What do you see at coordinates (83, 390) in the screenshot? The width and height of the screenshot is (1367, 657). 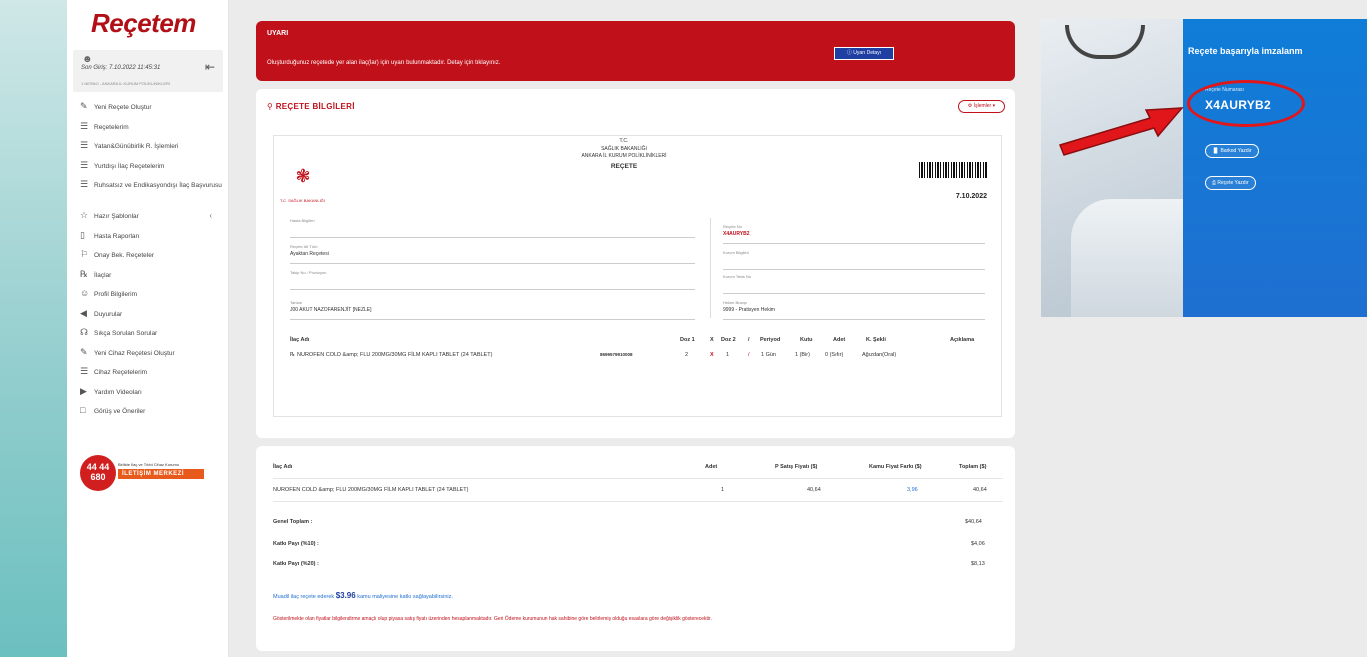 I see `video-icon: ▶` at bounding box center [83, 390].